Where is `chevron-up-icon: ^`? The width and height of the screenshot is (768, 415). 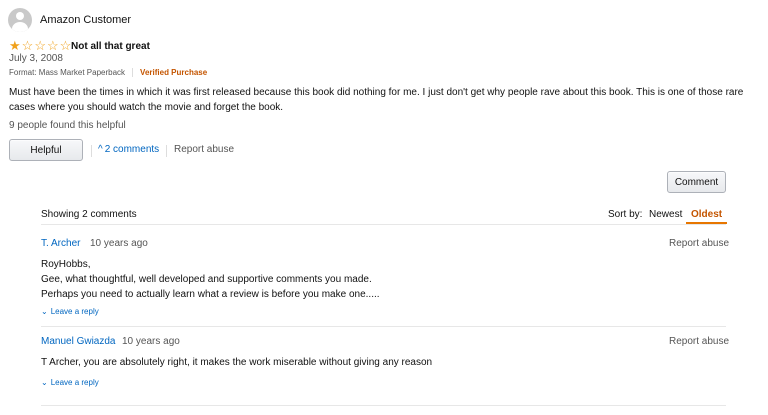
chevron-up-icon: ^ is located at coordinates (100, 149).